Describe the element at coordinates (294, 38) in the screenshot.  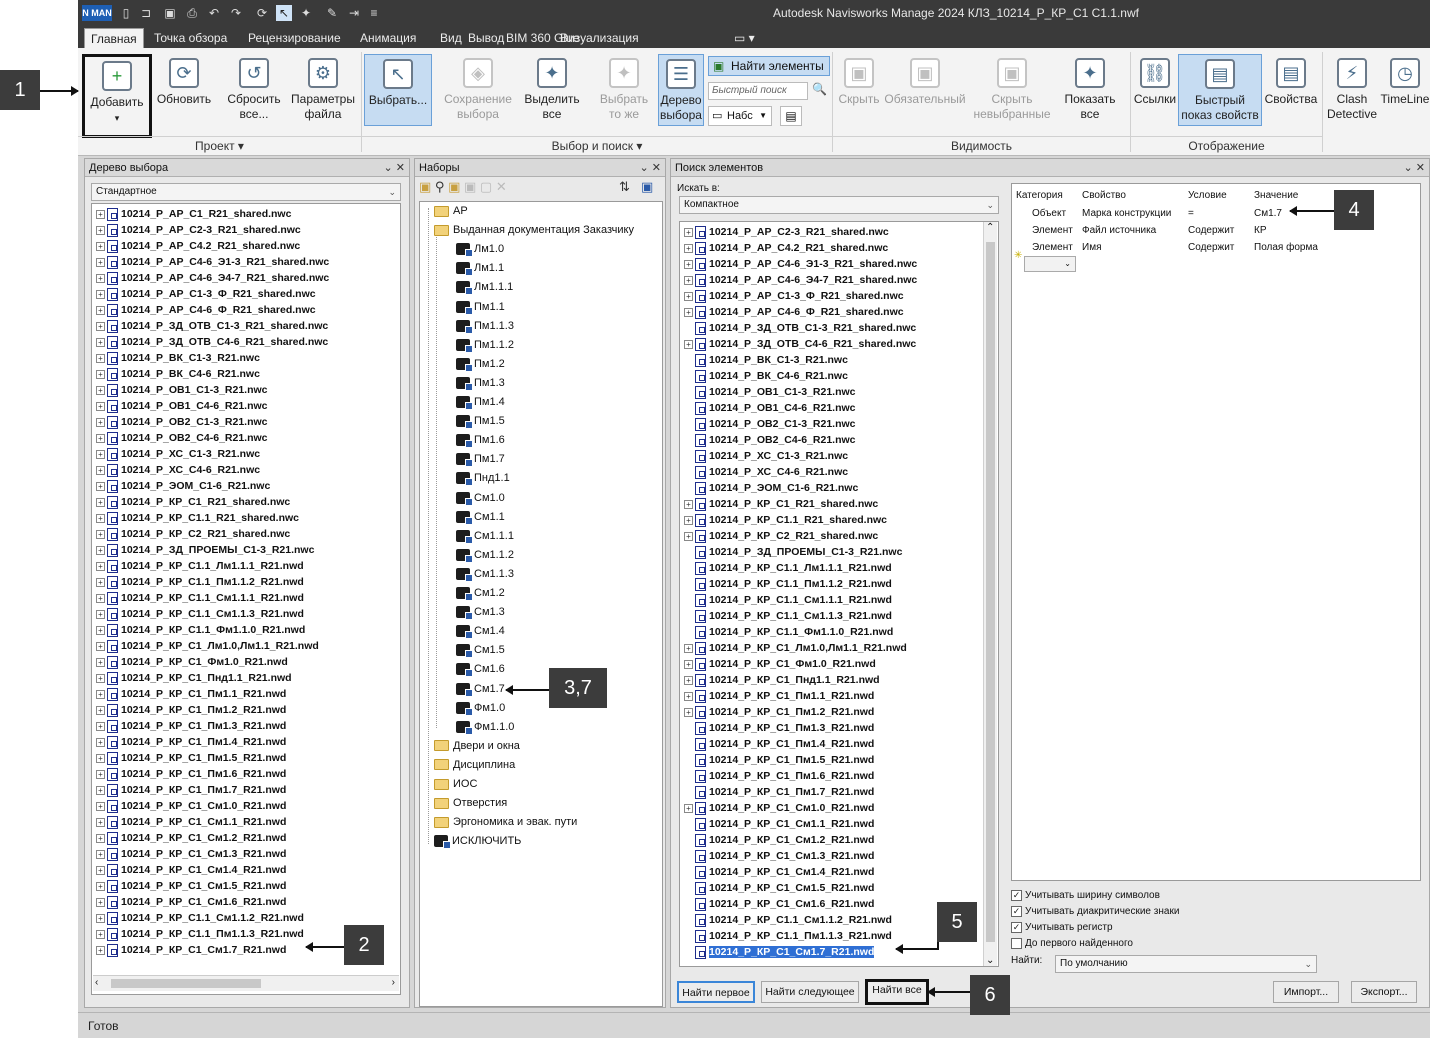
I see `tab-2: Рецензирование` at that location.